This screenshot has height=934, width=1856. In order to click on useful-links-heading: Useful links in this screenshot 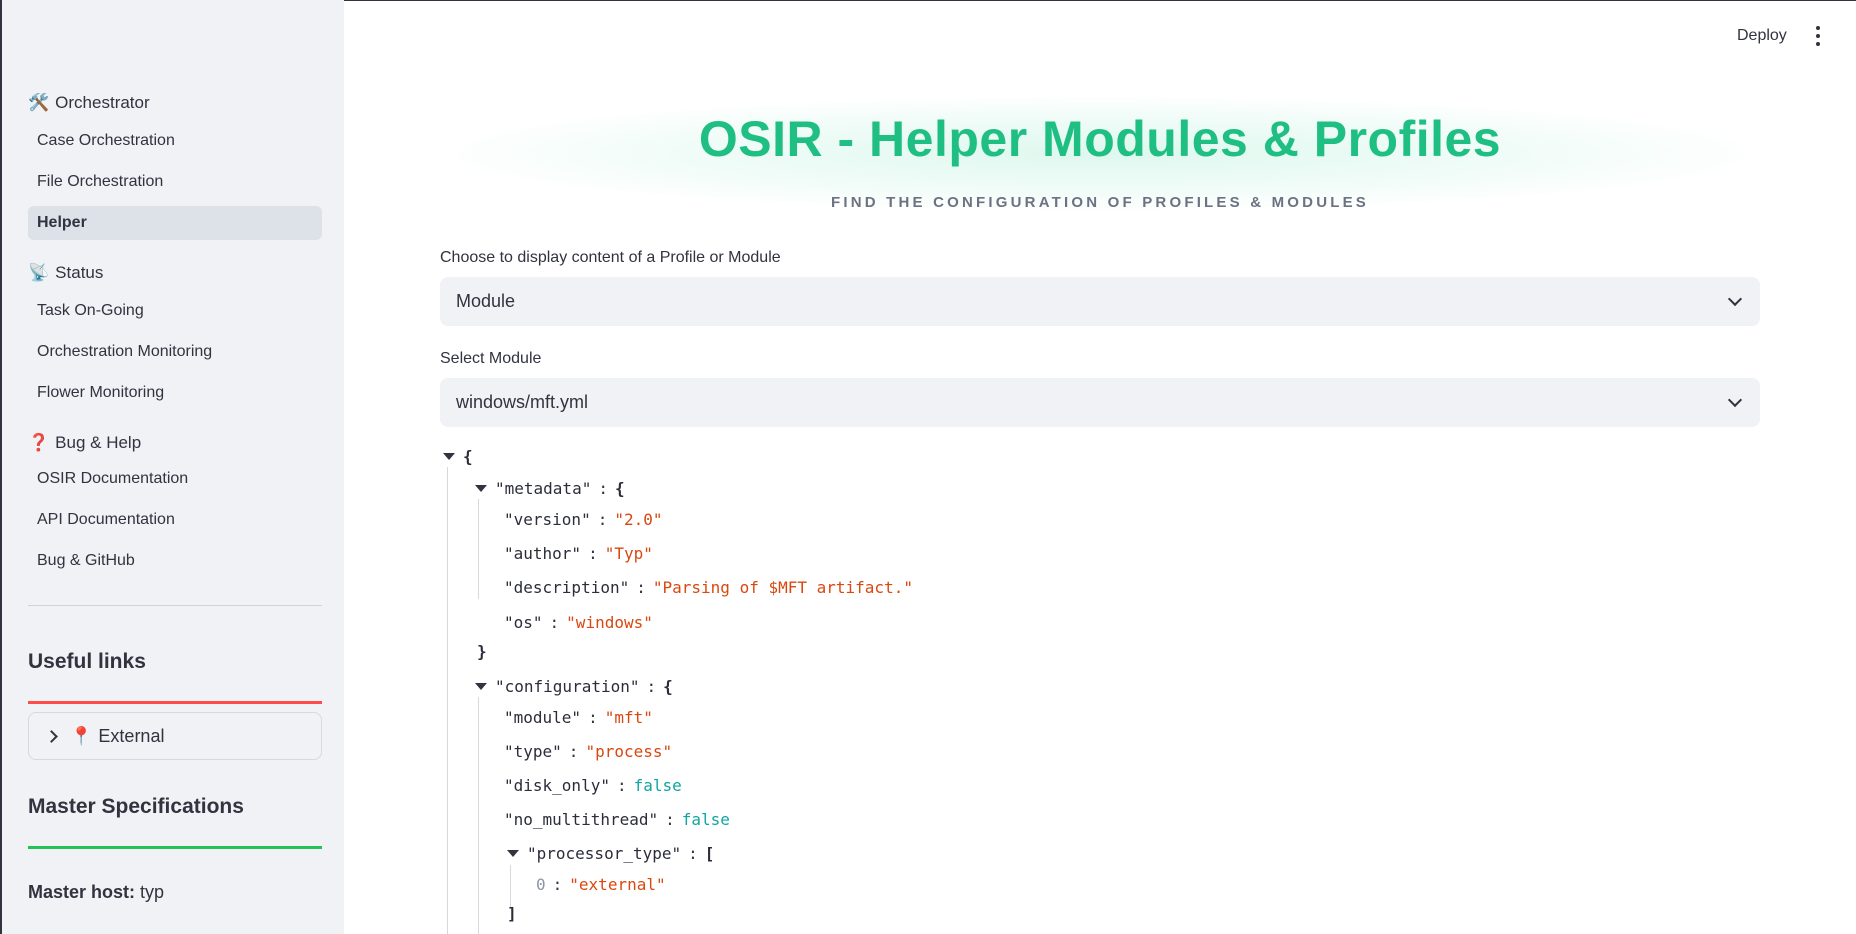, I will do `click(87, 661)`.